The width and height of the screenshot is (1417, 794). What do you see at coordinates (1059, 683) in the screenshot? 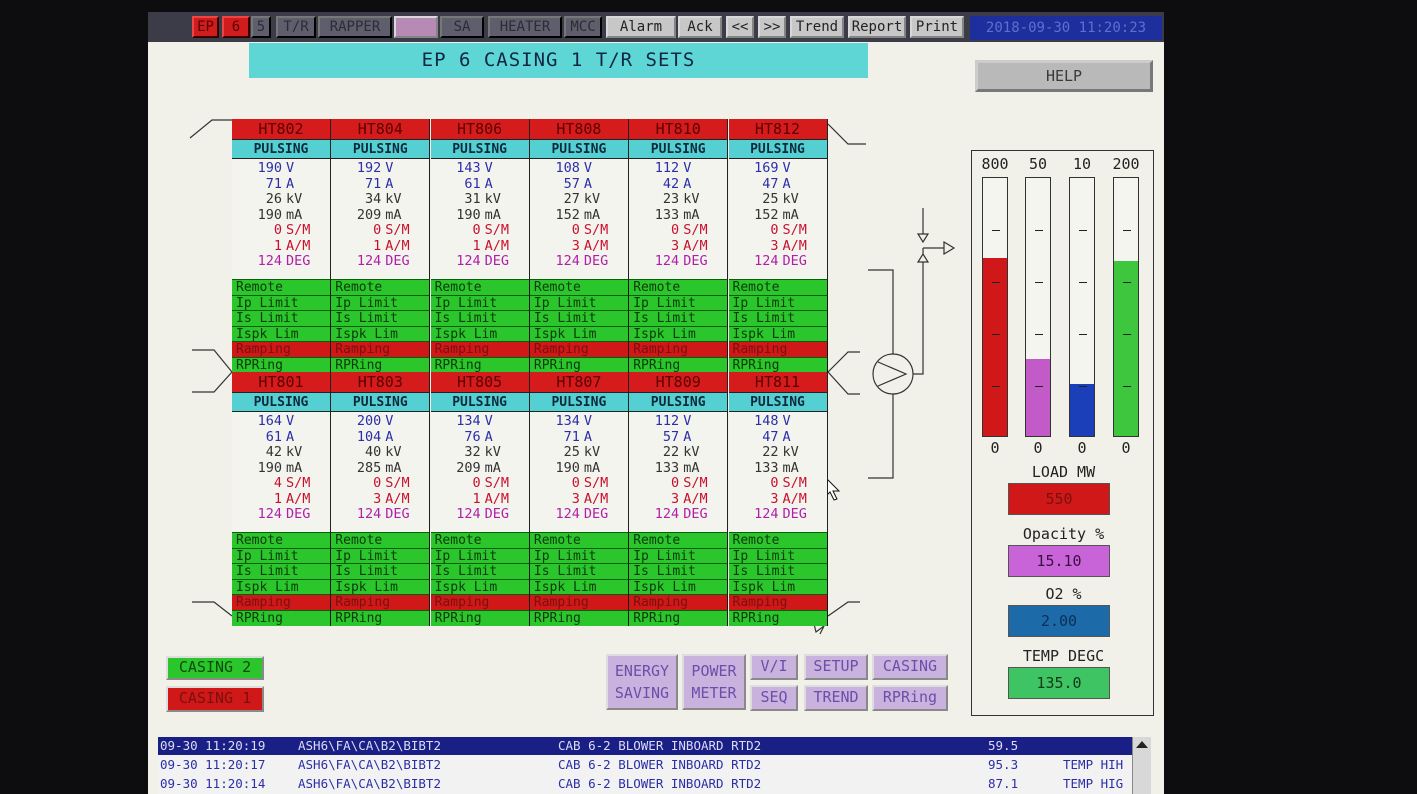
I see `gauge-value: 135.0` at bounding box center [1059, 683].